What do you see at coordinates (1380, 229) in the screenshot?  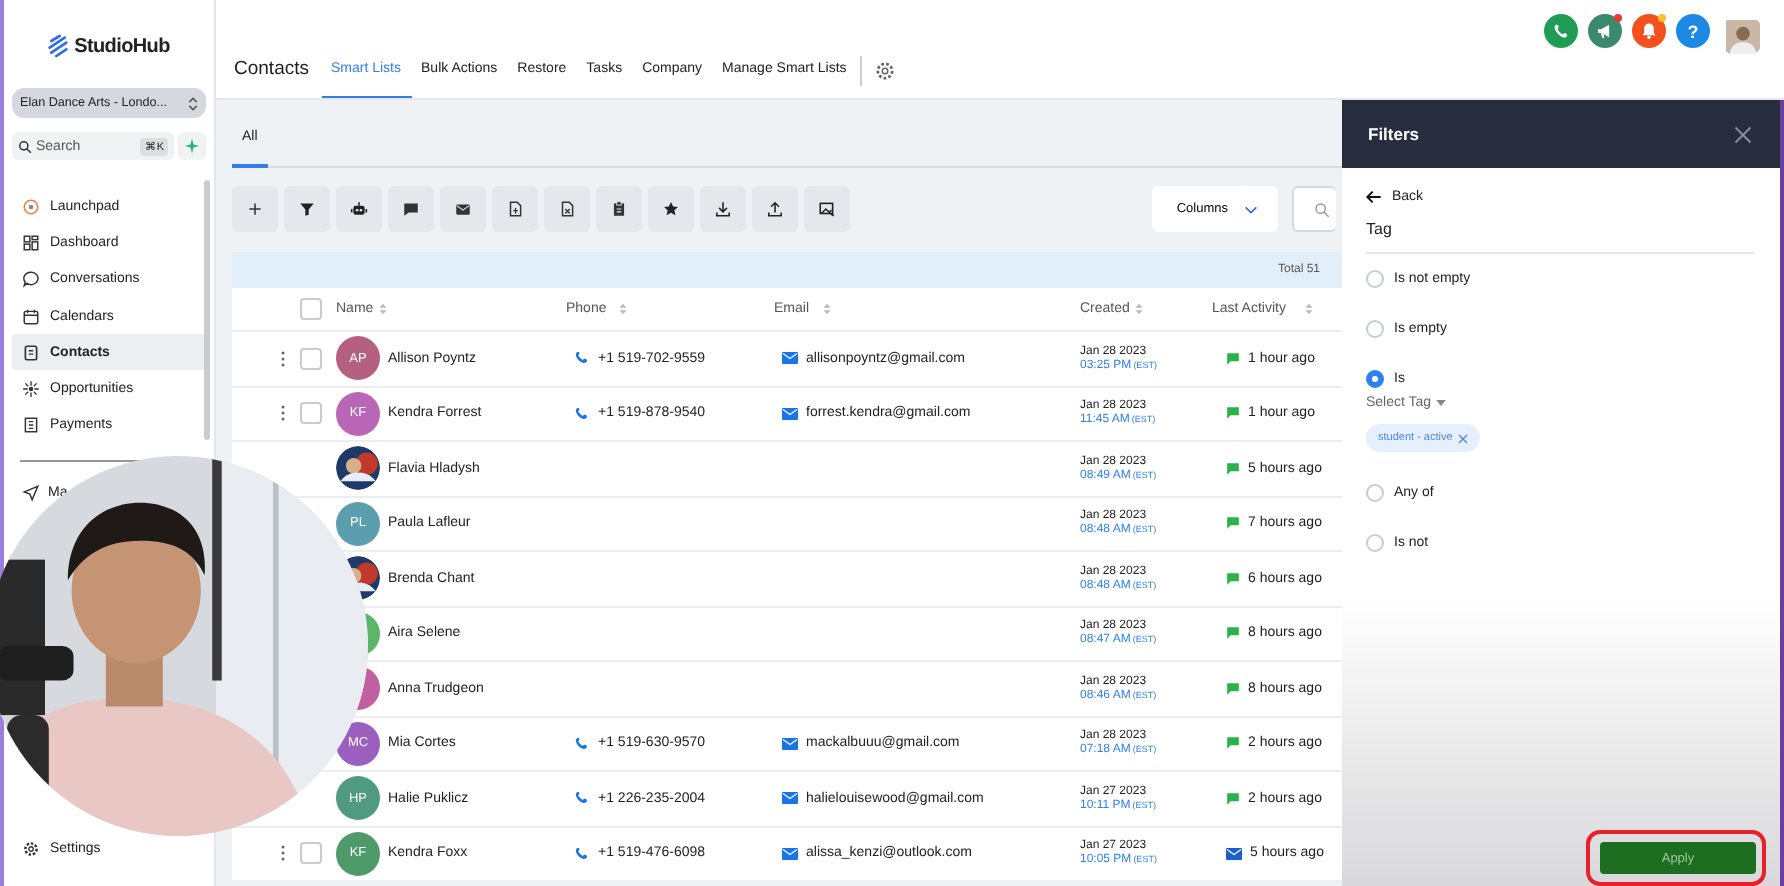 I see `field-label: Tag` at bounding box center [1380, 229].